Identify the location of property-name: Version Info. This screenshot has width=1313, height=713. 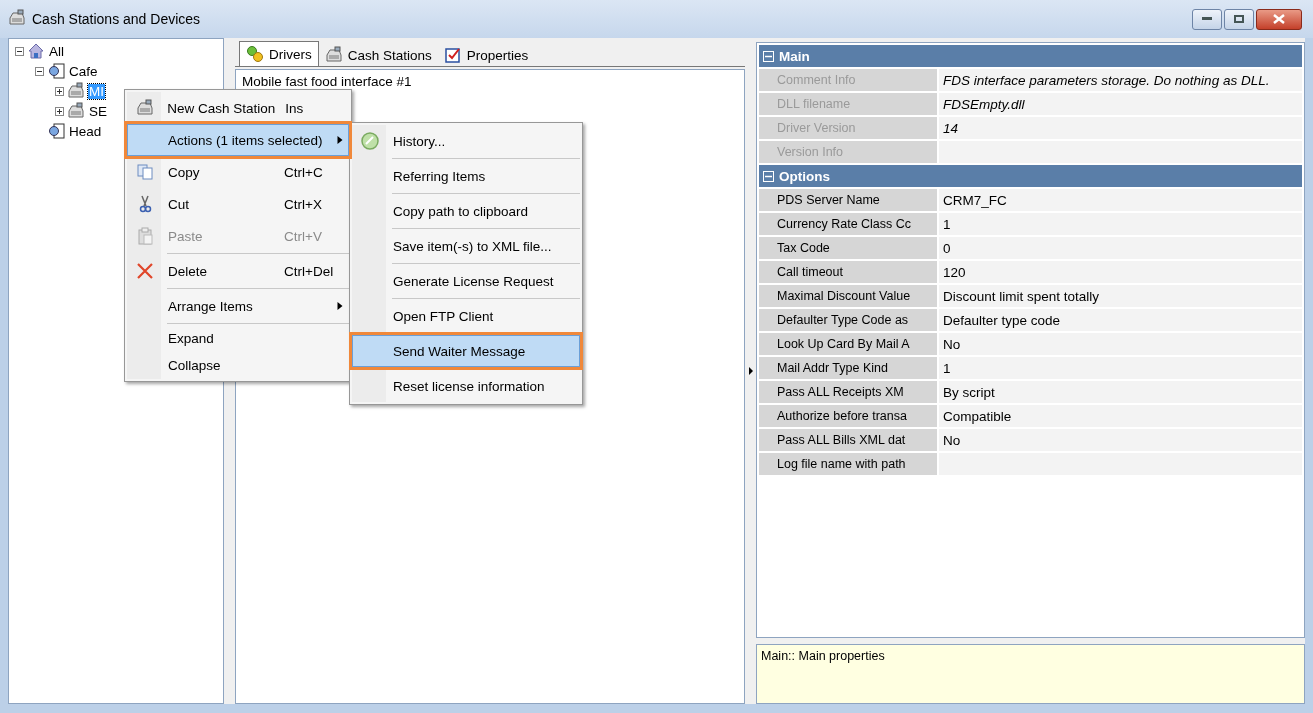
(848, 152).